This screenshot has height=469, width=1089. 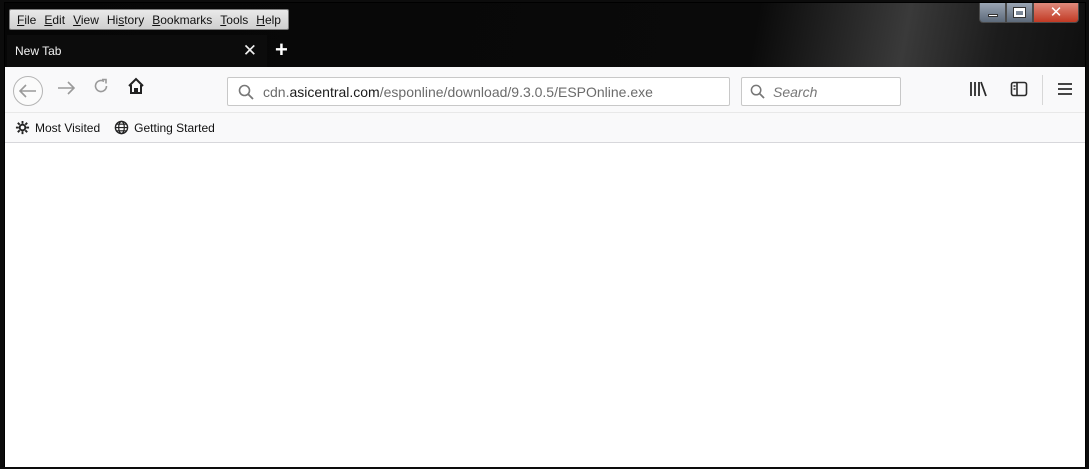 I want to click on tab-title: New Tab, so click(x=38, y=51).